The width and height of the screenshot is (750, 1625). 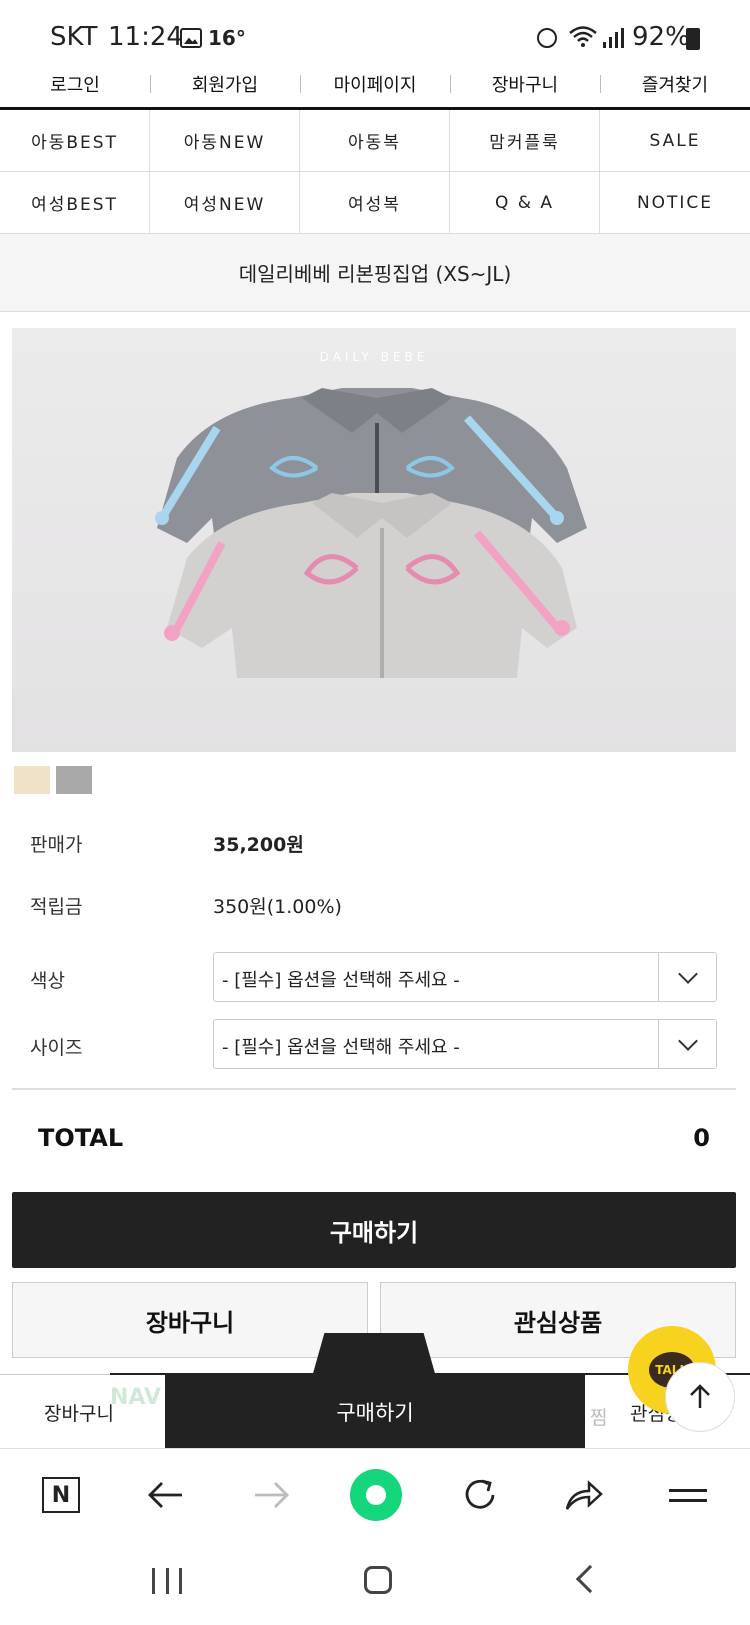 I want to click on scroll-top-button, so click(x=700, y=1397).